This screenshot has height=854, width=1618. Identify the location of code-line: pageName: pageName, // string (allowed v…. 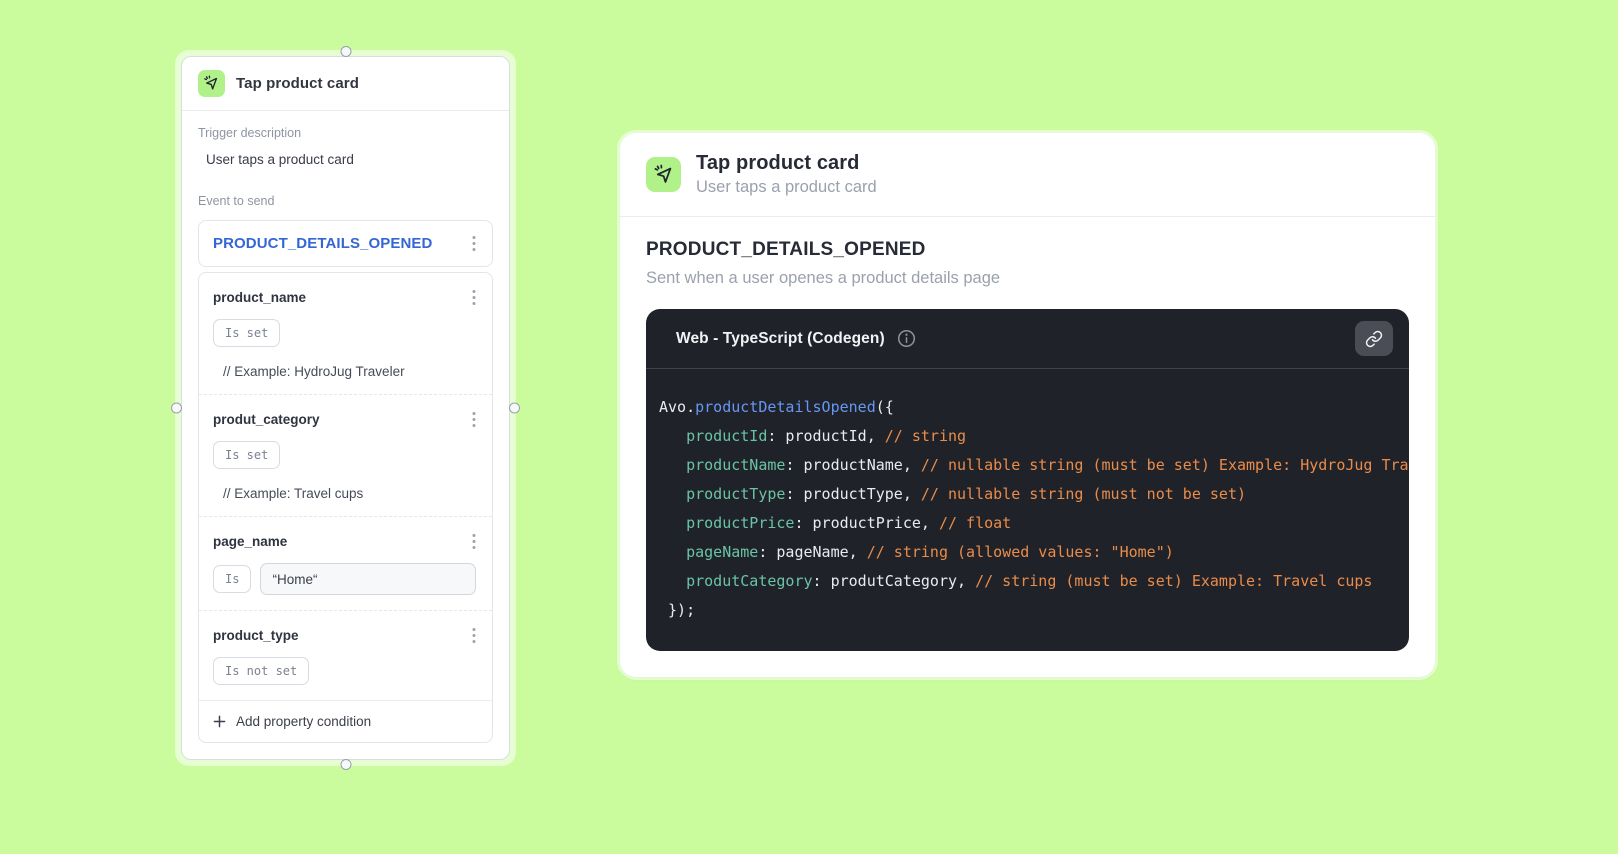
(930, 552).